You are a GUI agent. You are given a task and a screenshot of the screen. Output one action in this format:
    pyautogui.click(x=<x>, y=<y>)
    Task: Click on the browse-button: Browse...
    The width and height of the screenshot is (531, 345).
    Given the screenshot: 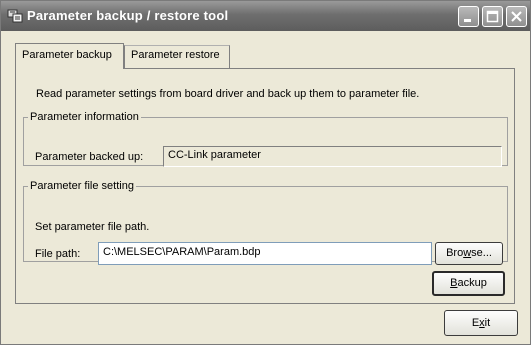 What is the action you would take?
    pyautogui.click(x=469, y=253)
    